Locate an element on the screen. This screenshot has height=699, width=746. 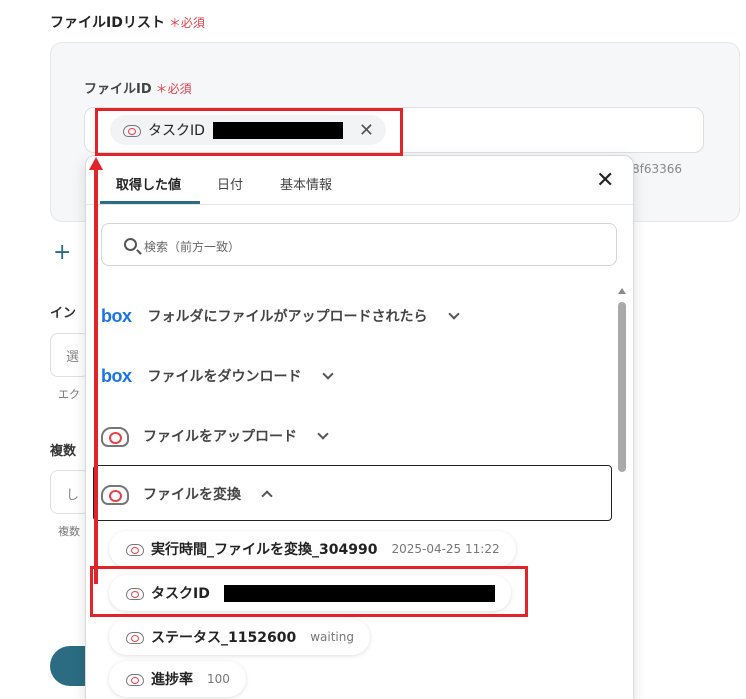
file-id-list-label-text: ファイルIDリスト is located at coordinates (107, 23).